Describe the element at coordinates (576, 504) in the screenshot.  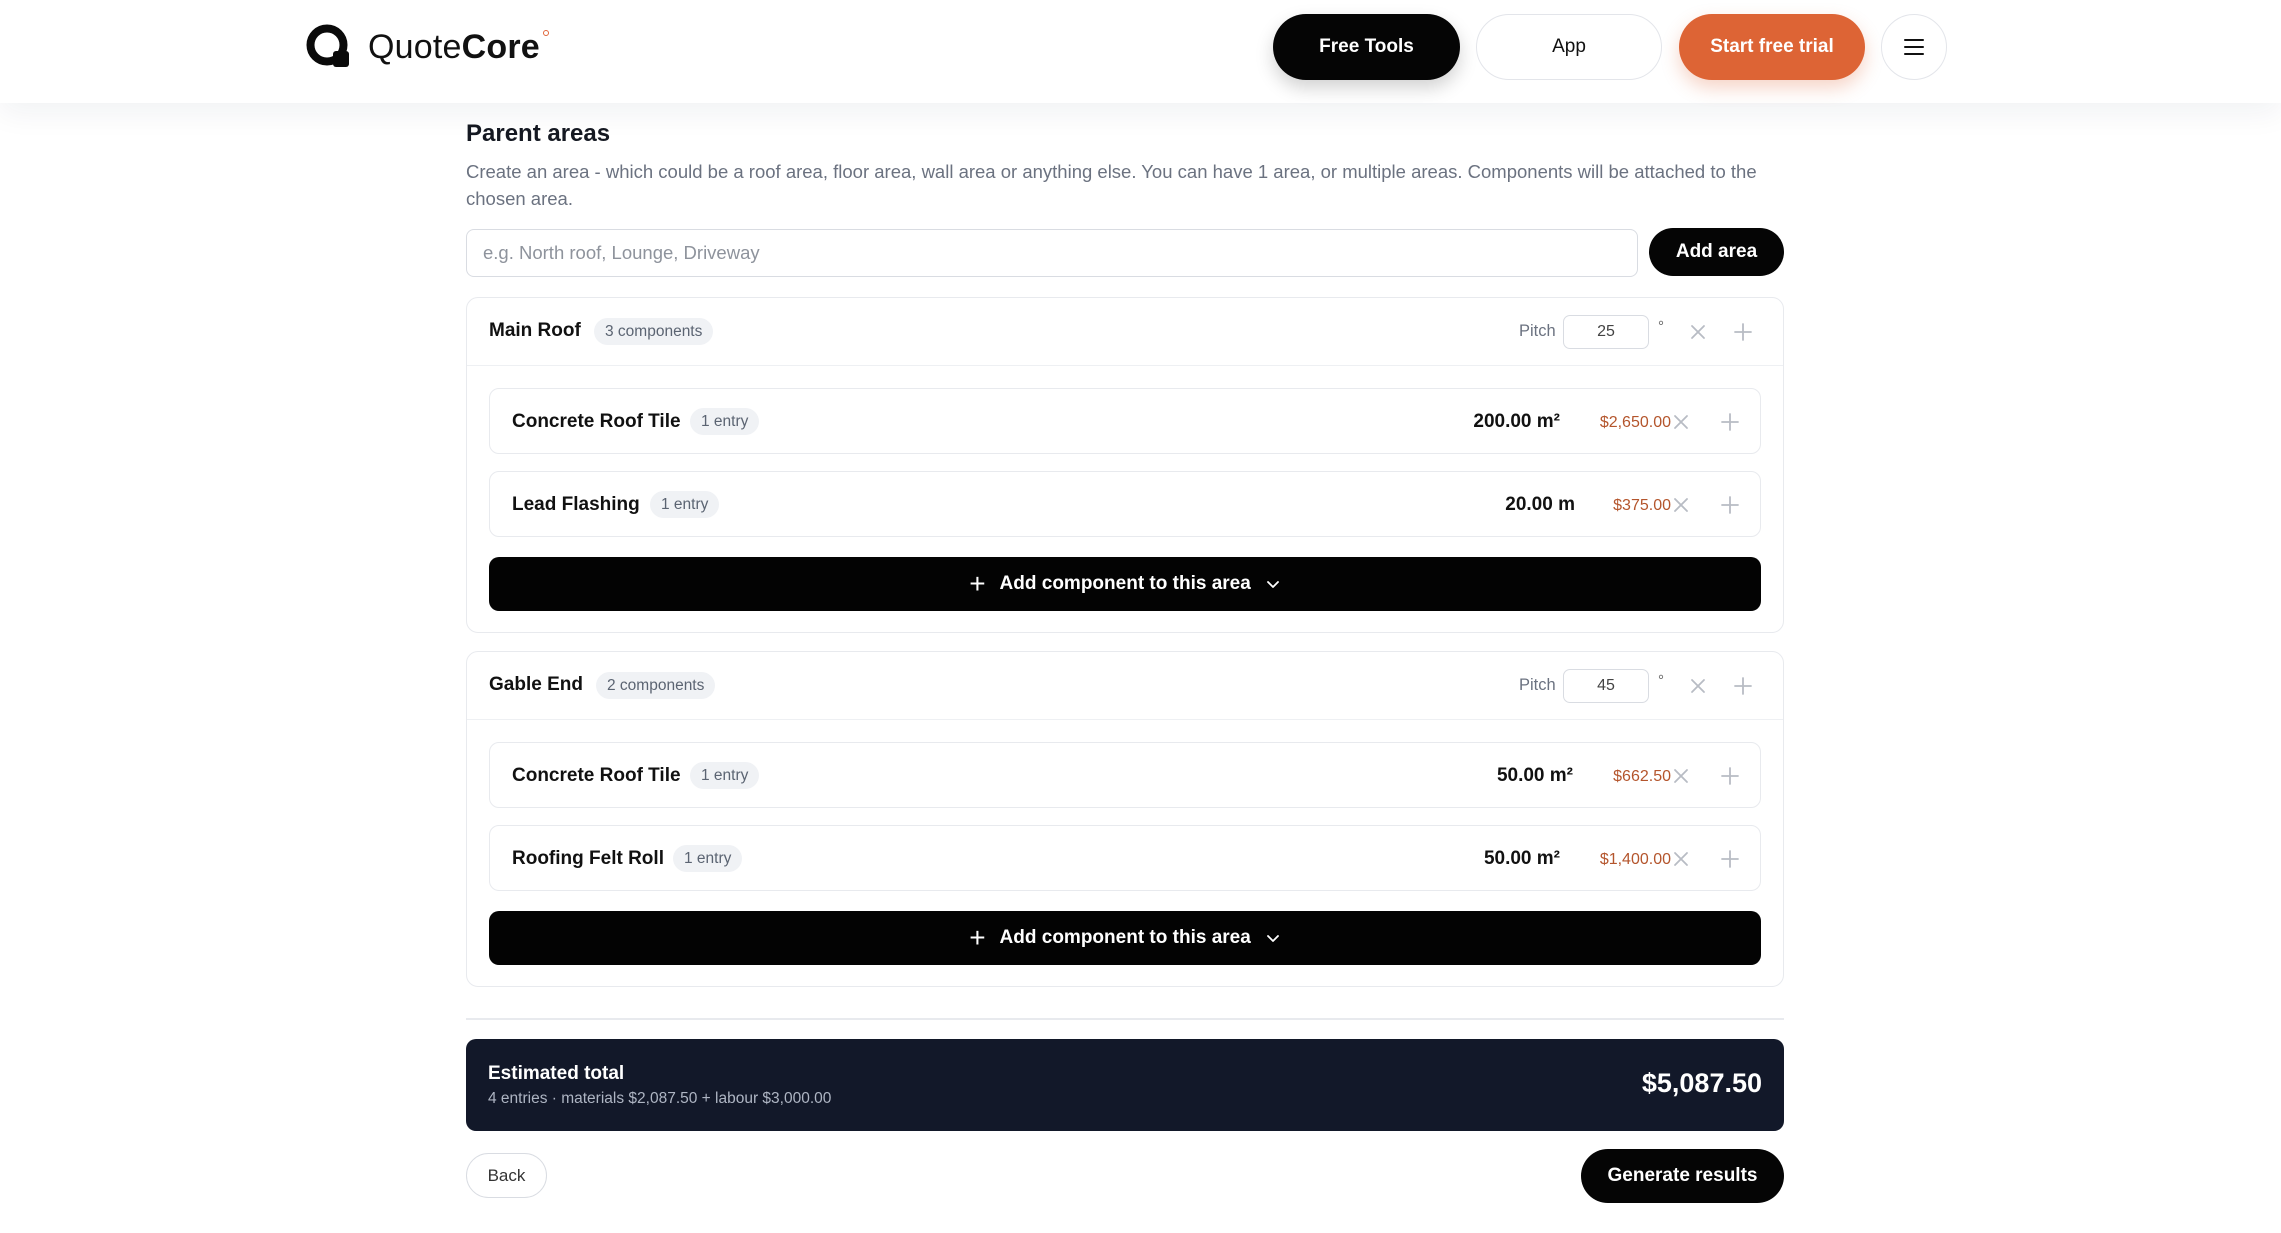
I see `component-name: Lead Flashing` at that location.